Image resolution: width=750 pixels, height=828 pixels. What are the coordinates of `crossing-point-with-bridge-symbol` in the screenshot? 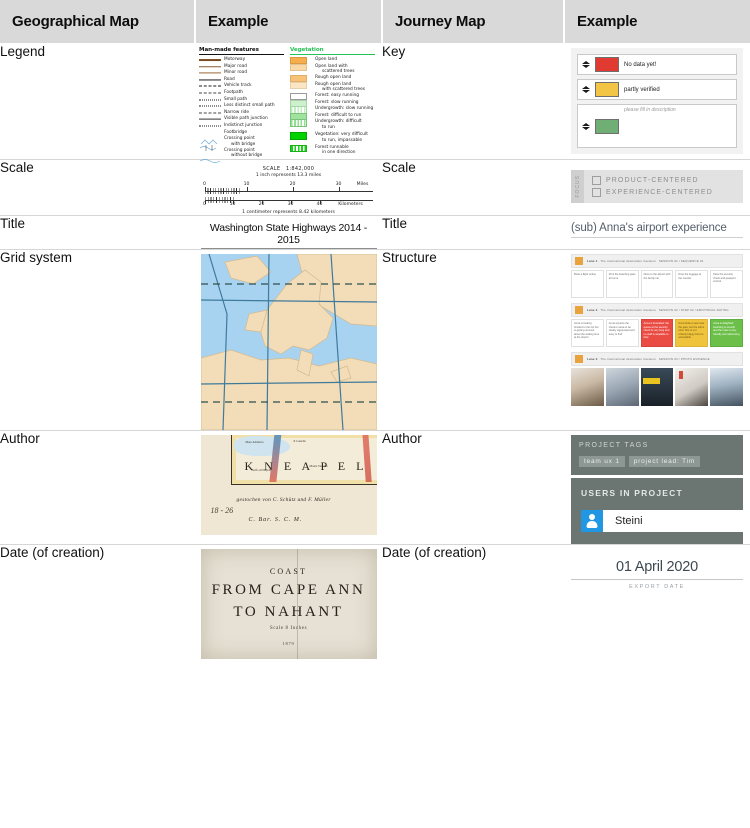 It's located at (210, 144).